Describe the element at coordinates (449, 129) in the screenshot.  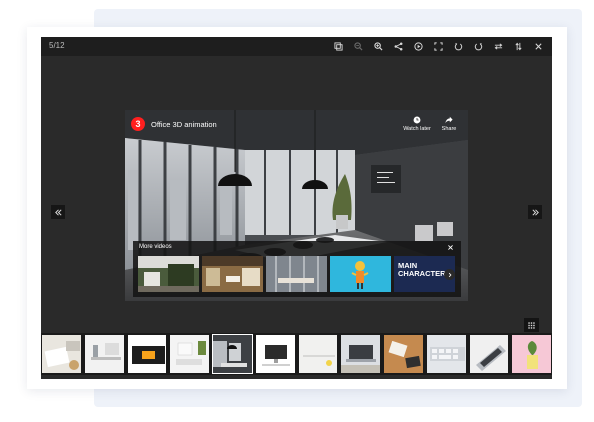
I see `share-label: Share` at that location.